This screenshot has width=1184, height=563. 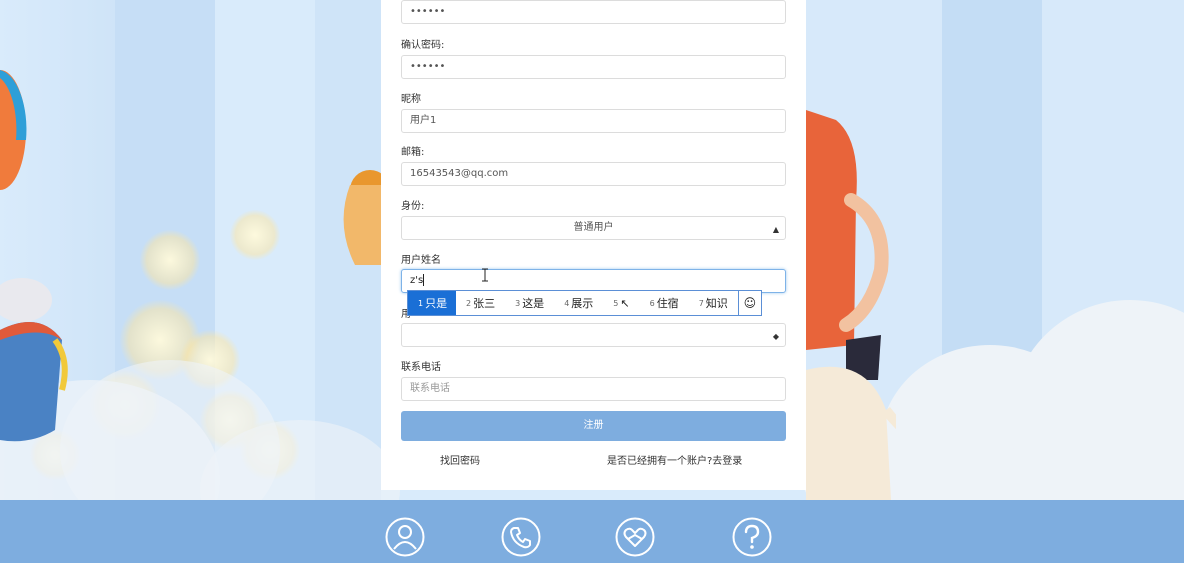 I want to click on ime-candidate-text: 只是, so click(x=436, y=303).